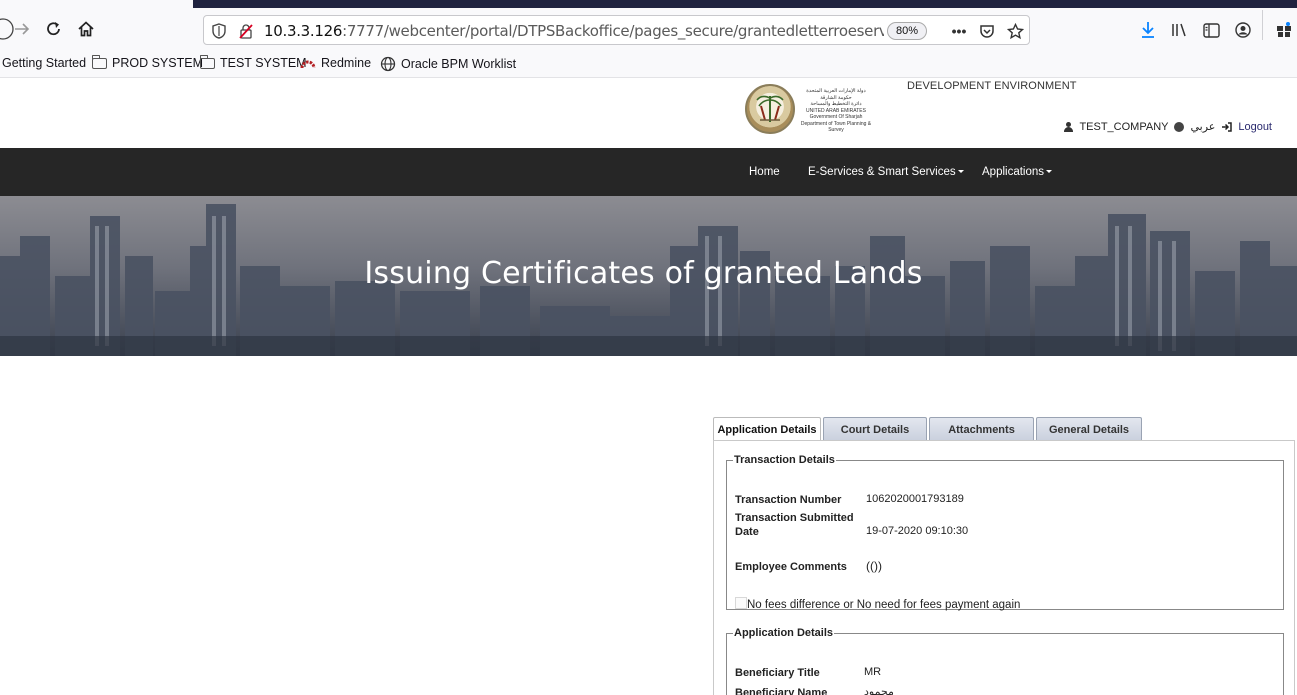 The image size is (1297, 695). Describe the element at coordinates (741, 603) in the screenshot. I see `no-fees-checkbox` at that location.